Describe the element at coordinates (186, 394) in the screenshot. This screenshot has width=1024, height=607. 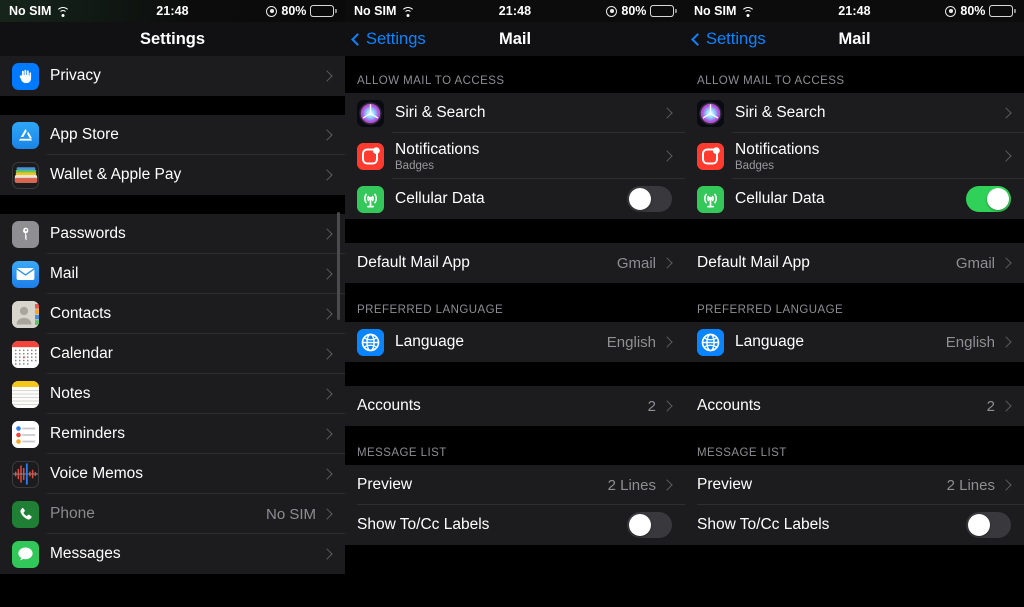
I see `row-text: Notes` at that location.